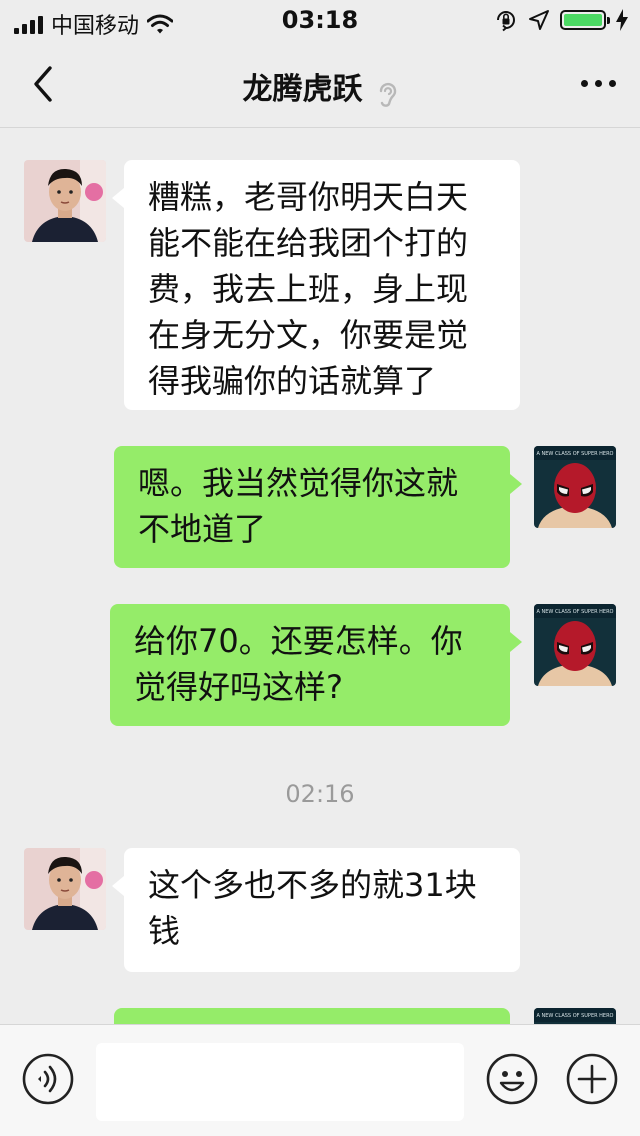 This screenshot has width=640, height=1136. What do you see at coordinates (584, 83) in the screenshot?
I see `more-icon` at bounding box center [584, 83].